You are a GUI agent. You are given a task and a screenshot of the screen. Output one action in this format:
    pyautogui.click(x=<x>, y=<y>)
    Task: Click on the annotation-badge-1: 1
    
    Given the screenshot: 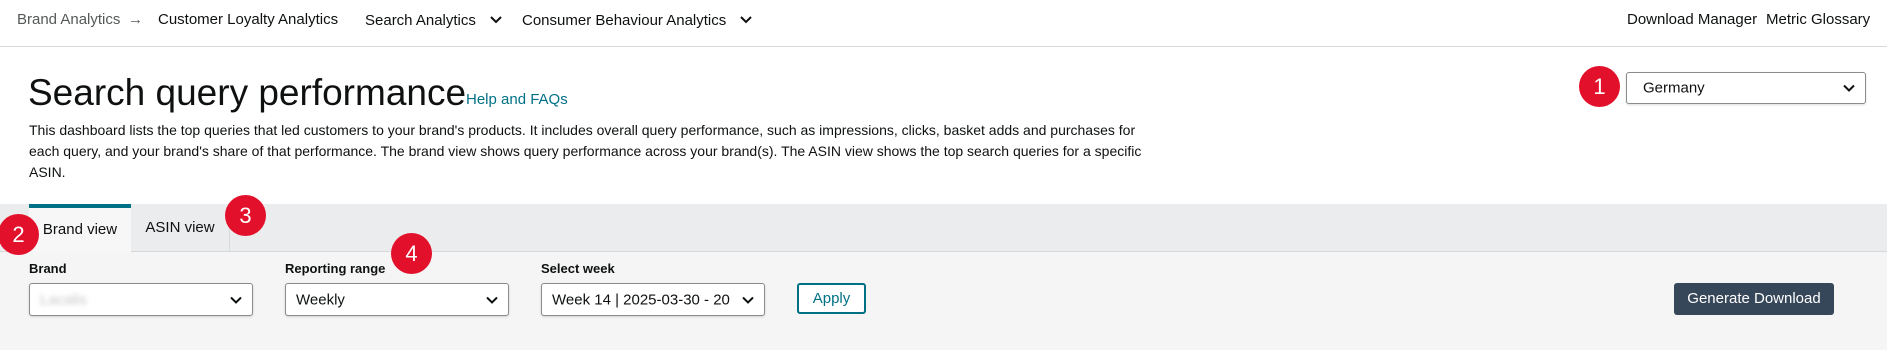 What is the action you would take?
    pyautogui.click(x=1599, y=86)
    